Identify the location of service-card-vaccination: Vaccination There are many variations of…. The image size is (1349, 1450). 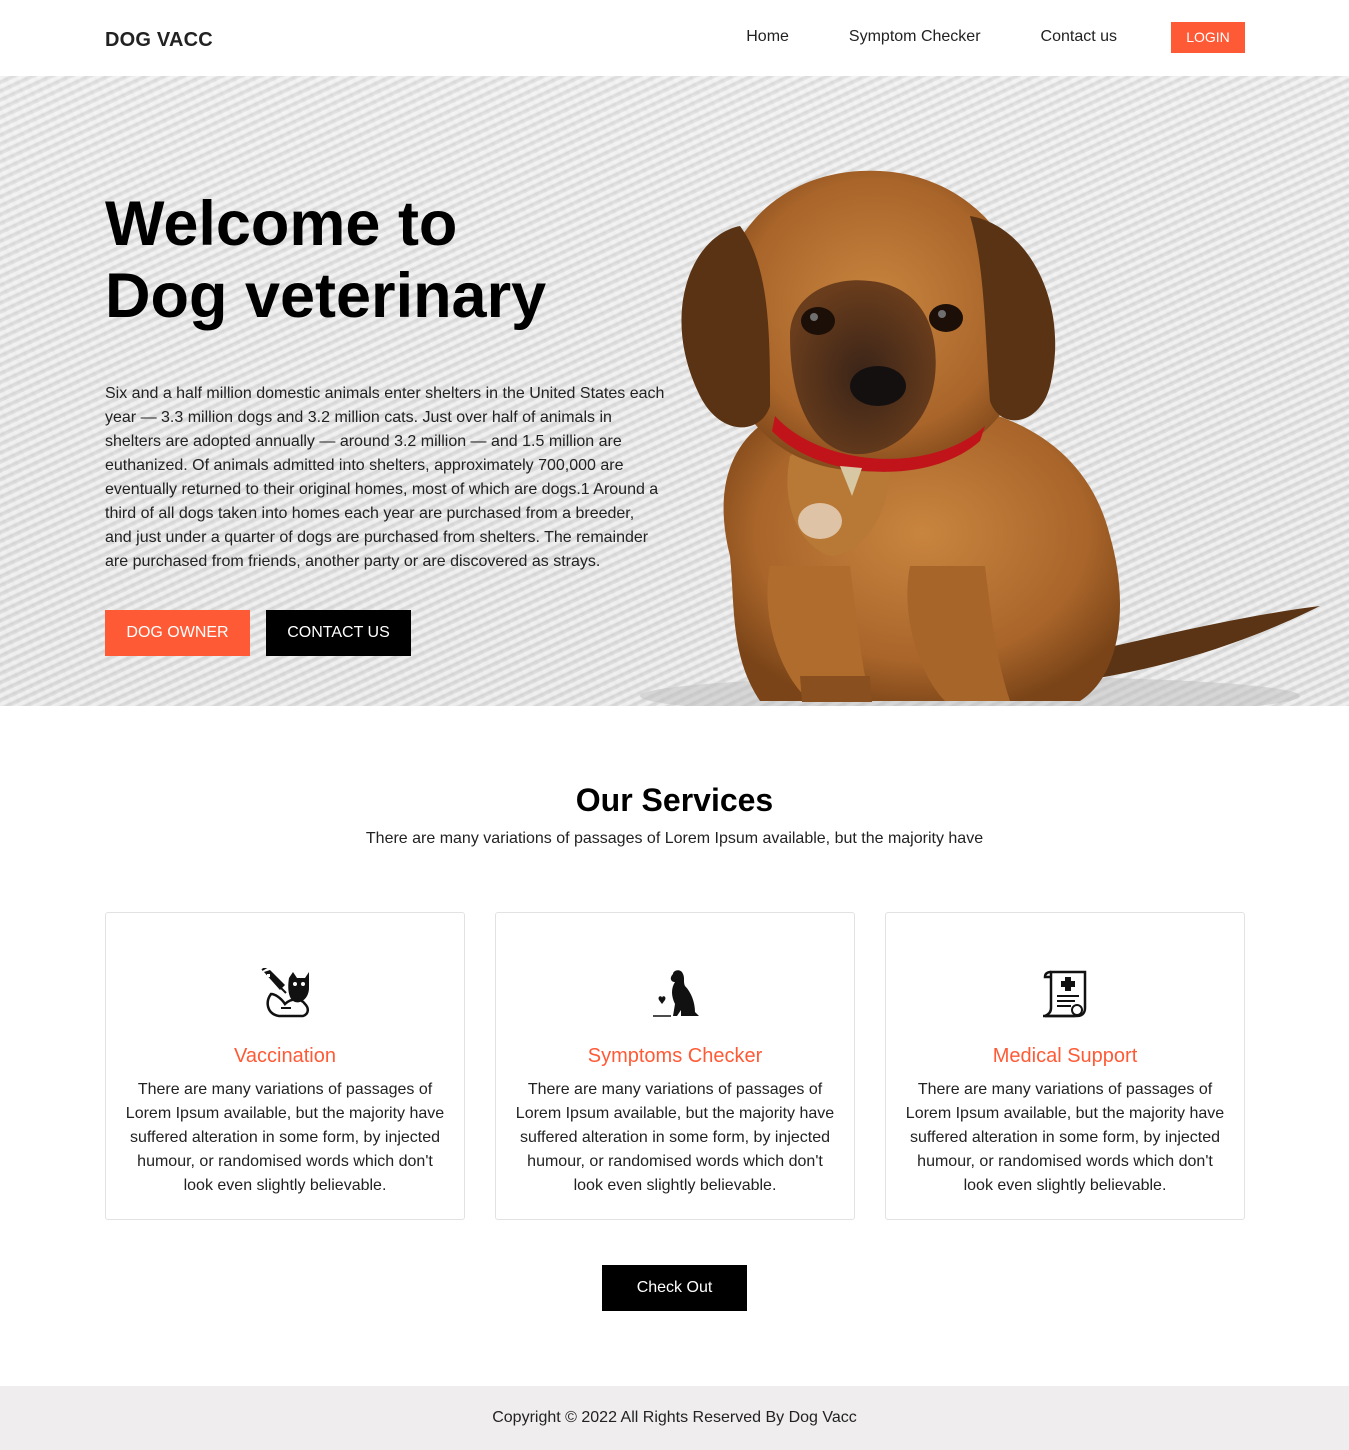
(285, 1066).